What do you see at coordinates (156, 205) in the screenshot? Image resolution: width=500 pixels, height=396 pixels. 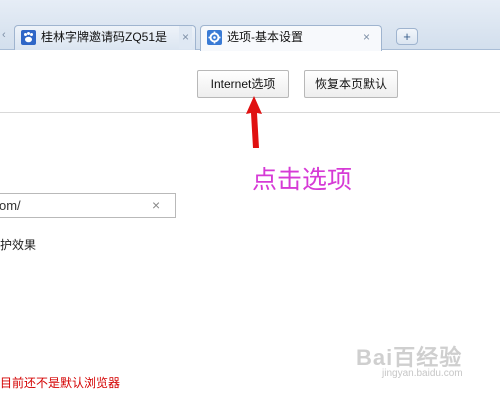 I see `clear-icon: ×` at bounding box center [156, 205].